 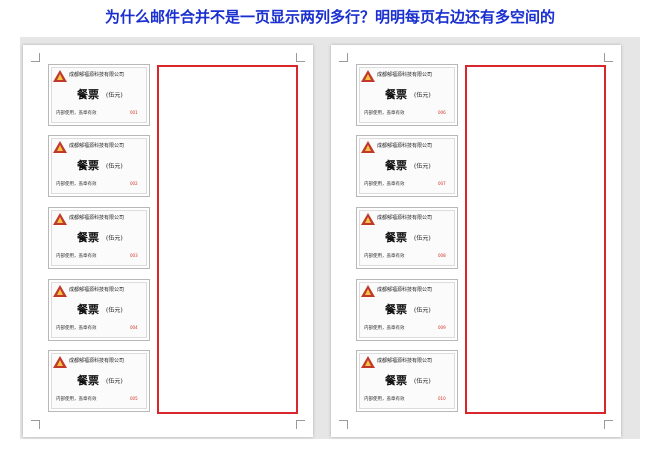 I want to click on meal-ticket: 成都郁福源科技有限公司 餐票 (伍元) 内部使用，盖章有效 009, so click(x=407, y=310).